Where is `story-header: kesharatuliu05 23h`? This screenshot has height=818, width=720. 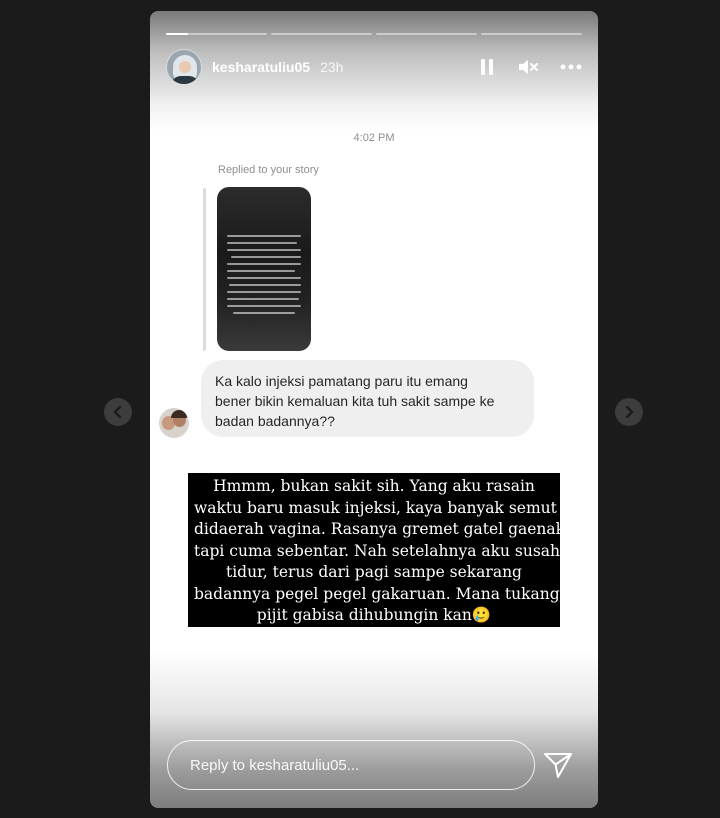
story-header: kesharatuliu05 23h is located at coordinates (374, 67).